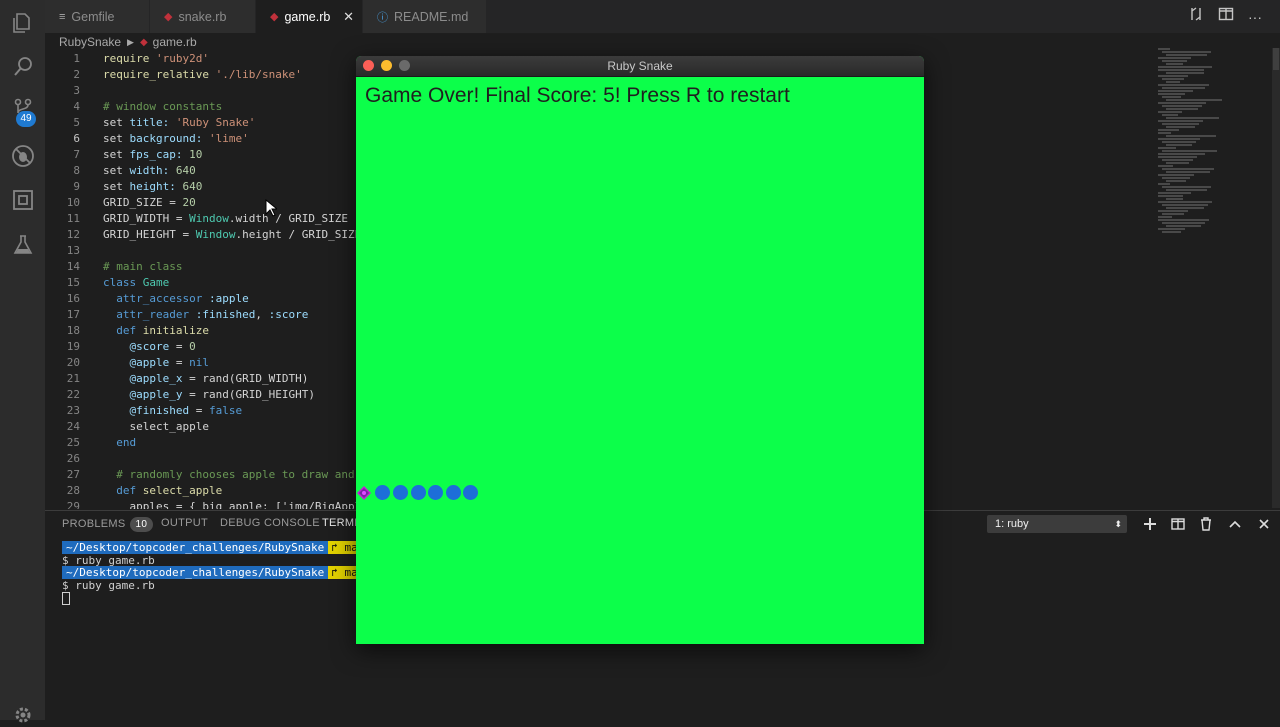 Image resolution: width=1280 pixels, height=727 pixels. What do you see at coordinates (348, 17) in the screenshot?
I see `close-icon: ✕` at bounding box center [348, 17].